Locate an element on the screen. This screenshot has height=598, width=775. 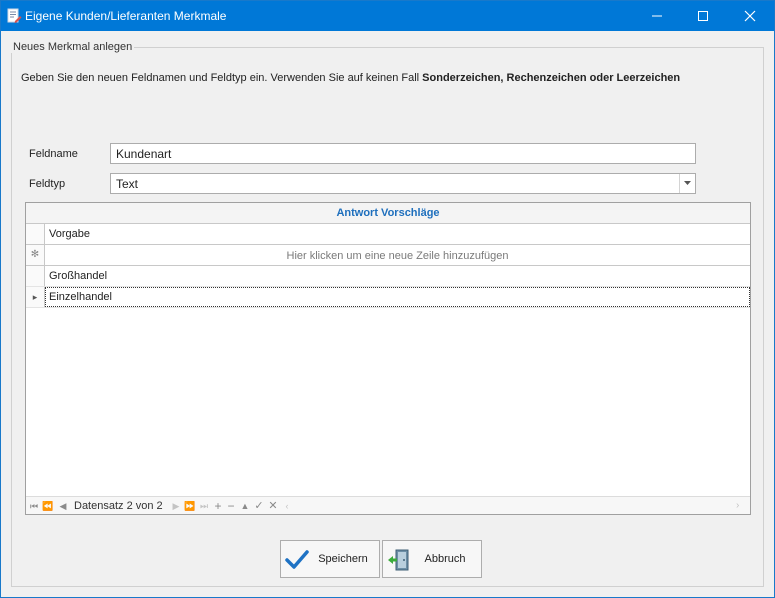
feldtyp-select: Text is located at coordinates (403, 183).